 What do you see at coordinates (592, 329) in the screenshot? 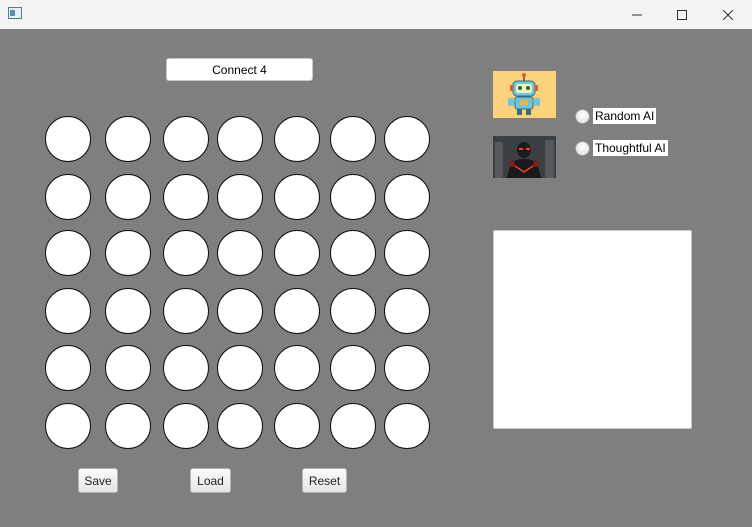
I see `game-log-area` at bounding box center [592, 329].